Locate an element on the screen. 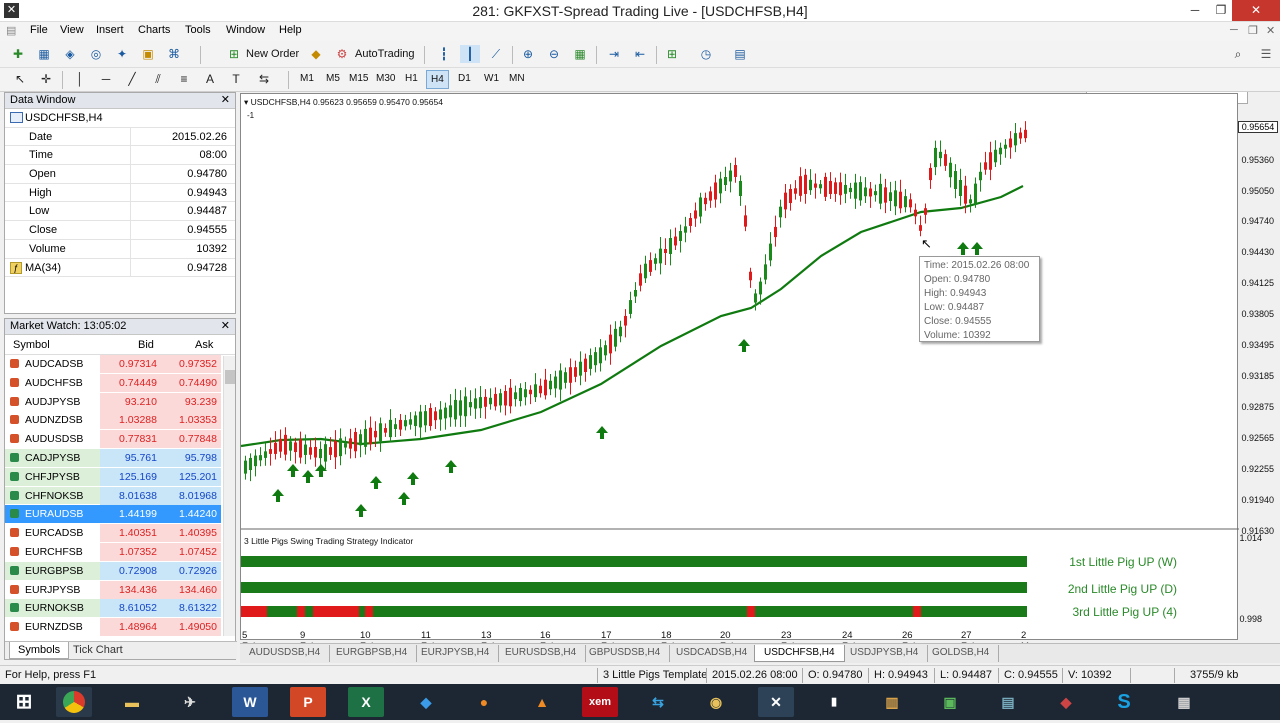  tf-h4: H4 is located at coordinates (437, 79).